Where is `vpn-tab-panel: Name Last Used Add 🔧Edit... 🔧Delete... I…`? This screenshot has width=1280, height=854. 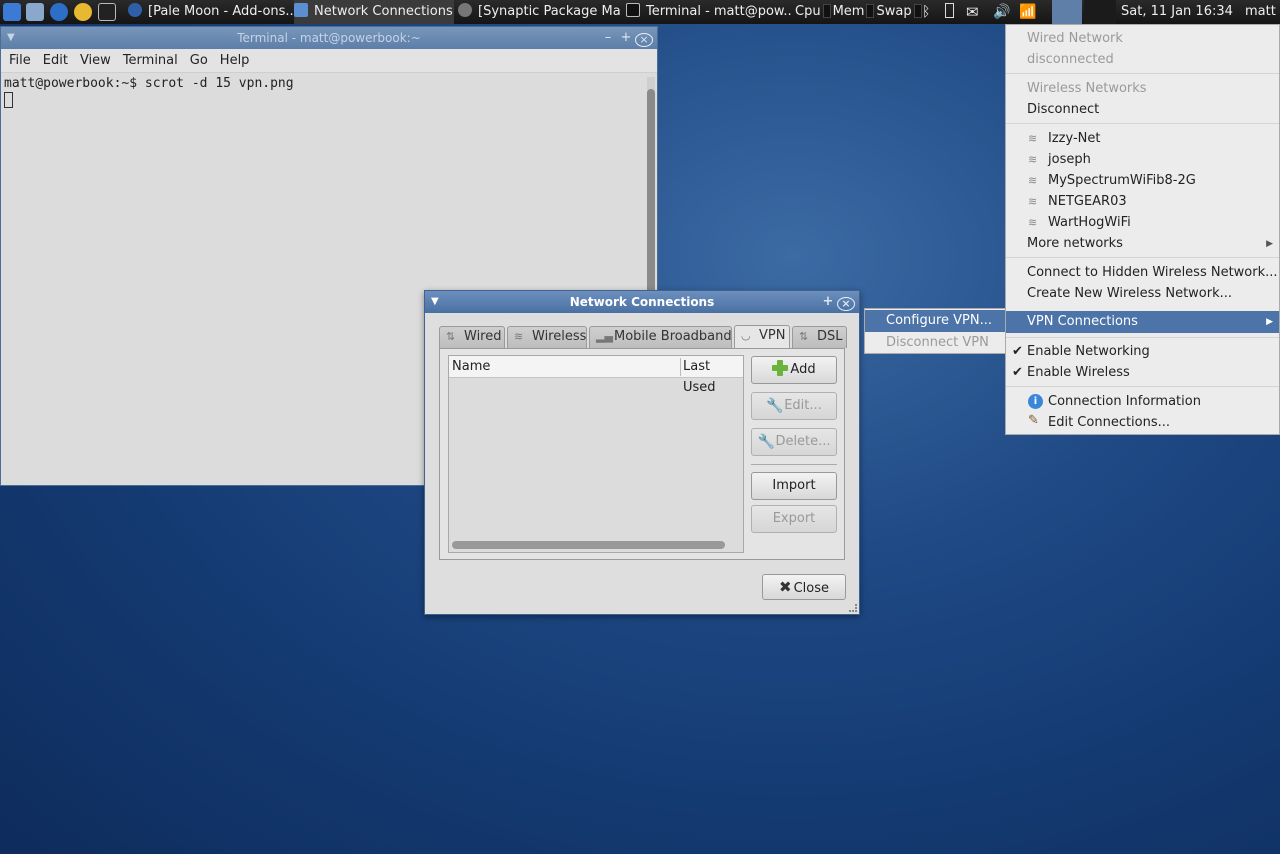
vpn-tab-panel: Name Last Used Add 🔧Edit... 🔧Delete... I… is located at coordinates (642, 454).